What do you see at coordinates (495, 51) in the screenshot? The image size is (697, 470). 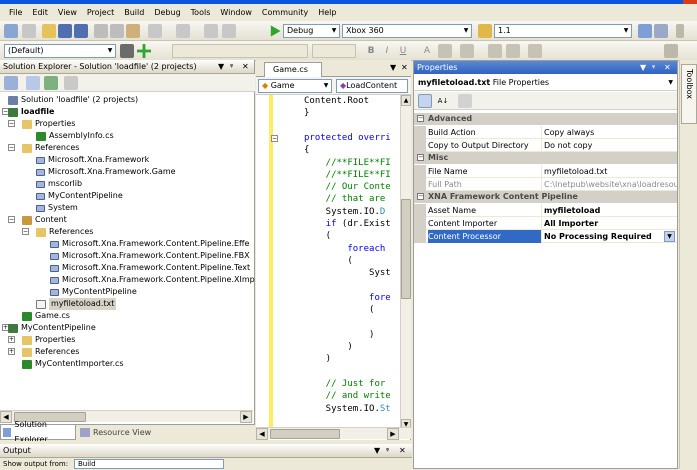 I see `numbered-list-icon` at bounding box center [495, 51].